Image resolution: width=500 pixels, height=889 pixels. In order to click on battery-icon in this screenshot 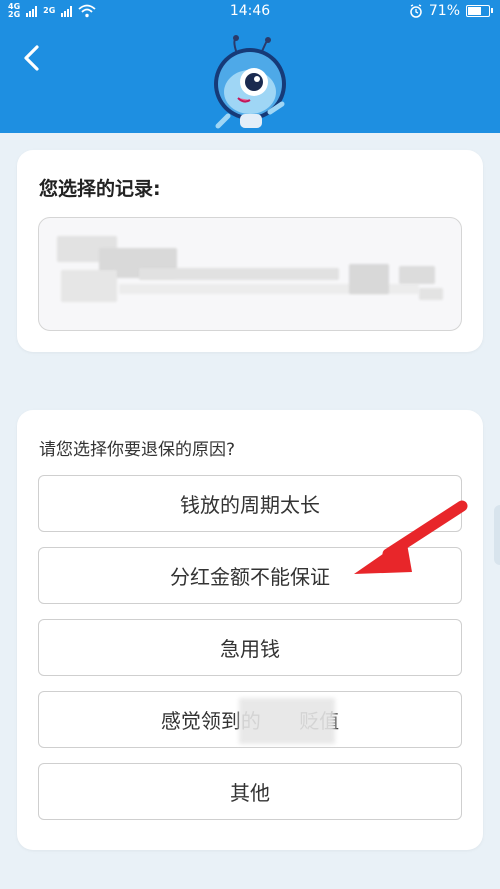, I will do `click(479, 11)`.